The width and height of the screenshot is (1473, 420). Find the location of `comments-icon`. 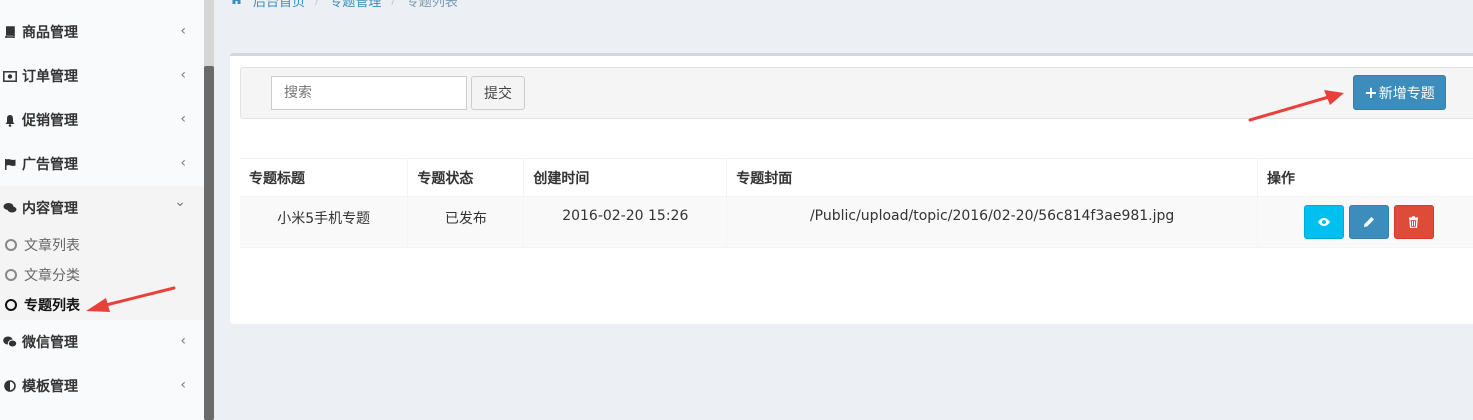

comments-icon is located at coordinates (10, 208).